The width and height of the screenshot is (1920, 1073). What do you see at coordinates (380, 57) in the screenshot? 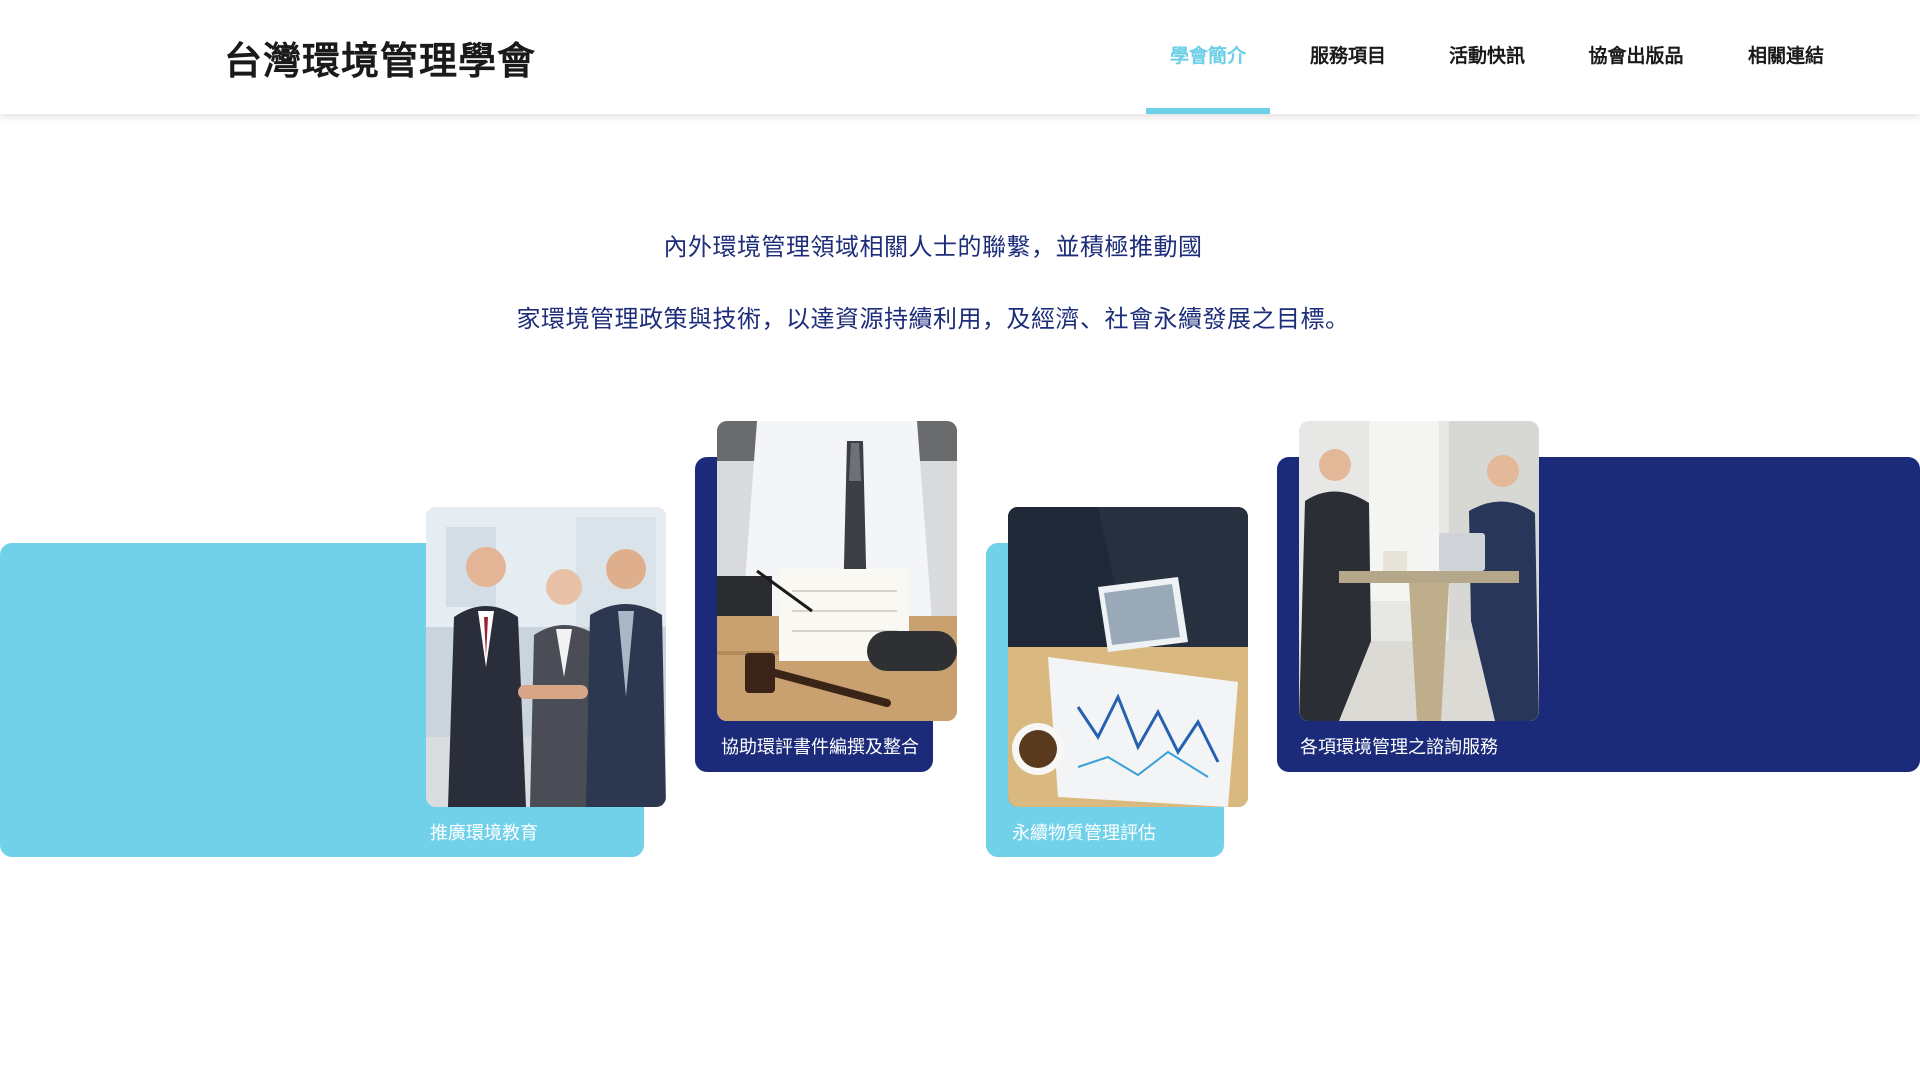
I see `site-title: 台灣環境管理學會` at bounding box center [380, 57].